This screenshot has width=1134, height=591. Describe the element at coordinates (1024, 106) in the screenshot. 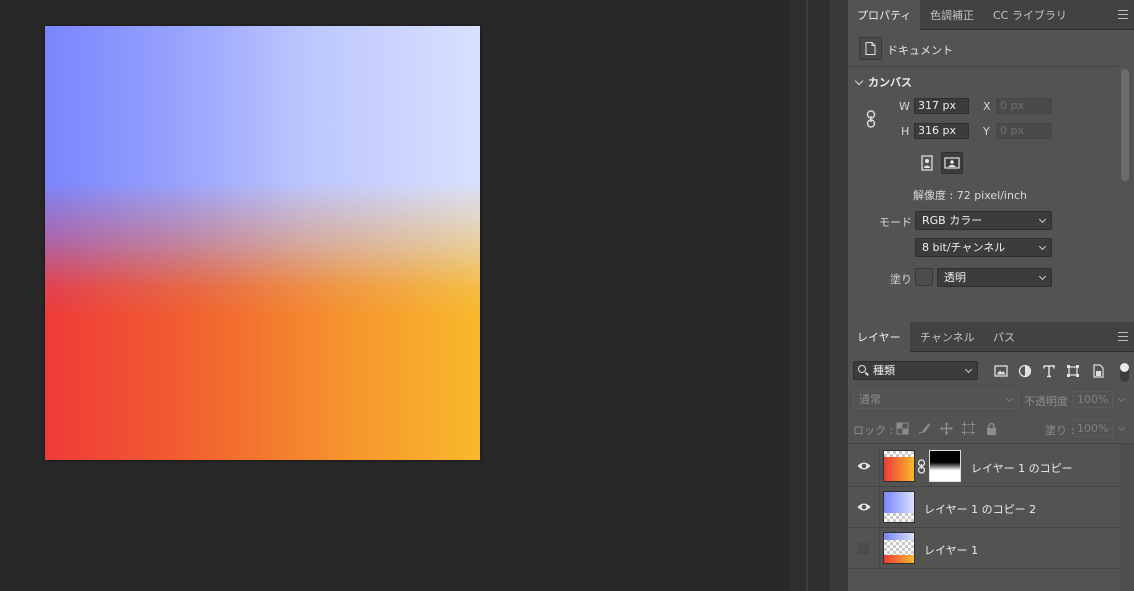

I see `x-field: 0 px` at that location.